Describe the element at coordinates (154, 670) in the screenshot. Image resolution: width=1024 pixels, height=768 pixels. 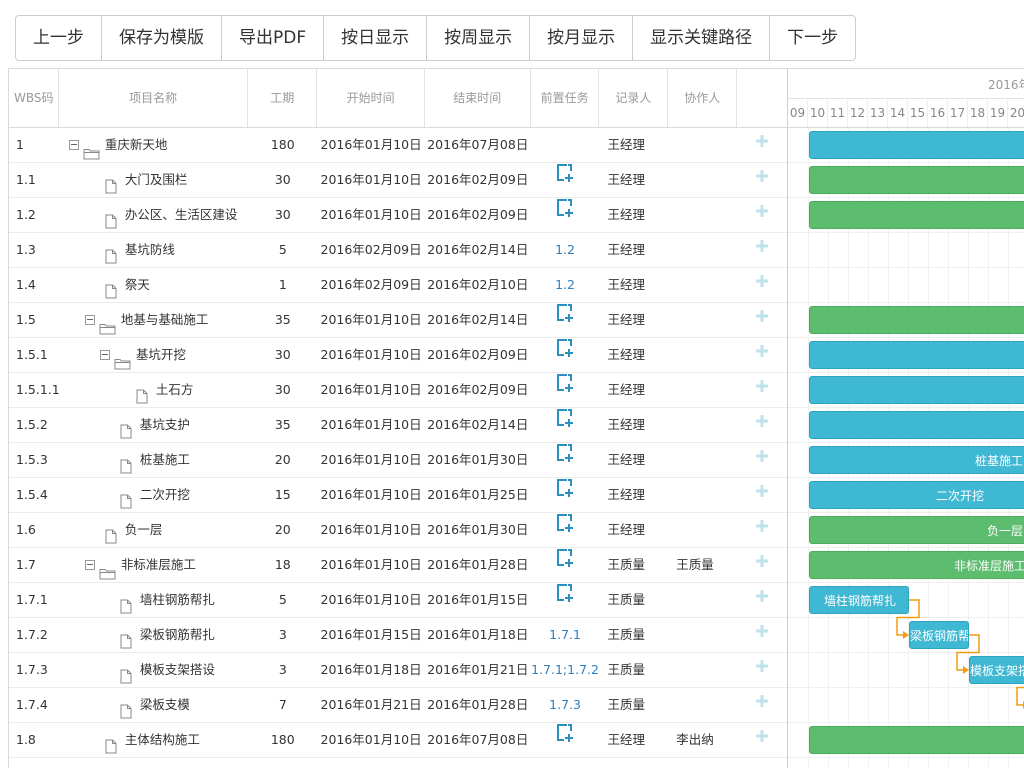
I see `name-cell: 模板支架搭设` at that location.